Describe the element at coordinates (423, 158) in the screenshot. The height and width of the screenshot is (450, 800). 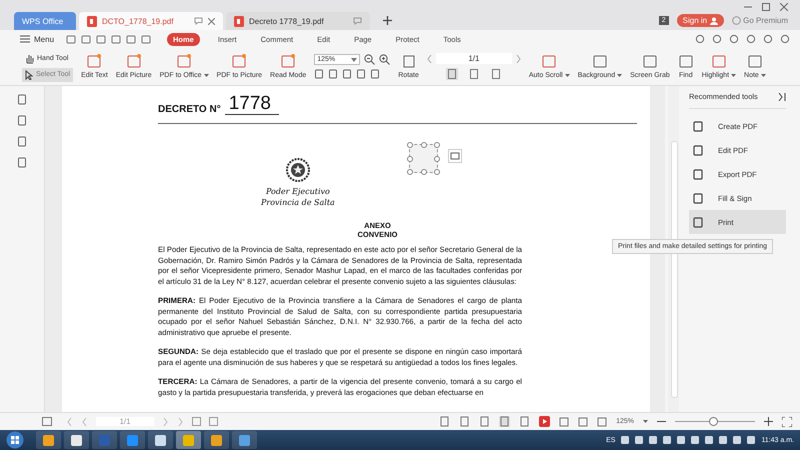
I see `image-selection-frame` at that location.